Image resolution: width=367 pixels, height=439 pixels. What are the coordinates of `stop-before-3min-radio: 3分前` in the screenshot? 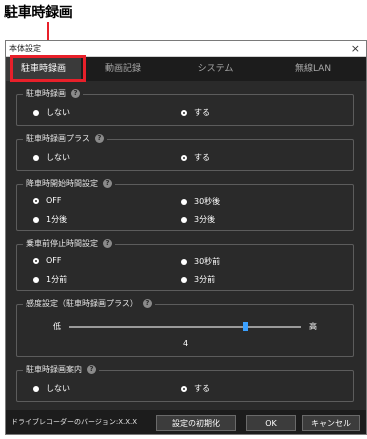 It's located at (198, 279).